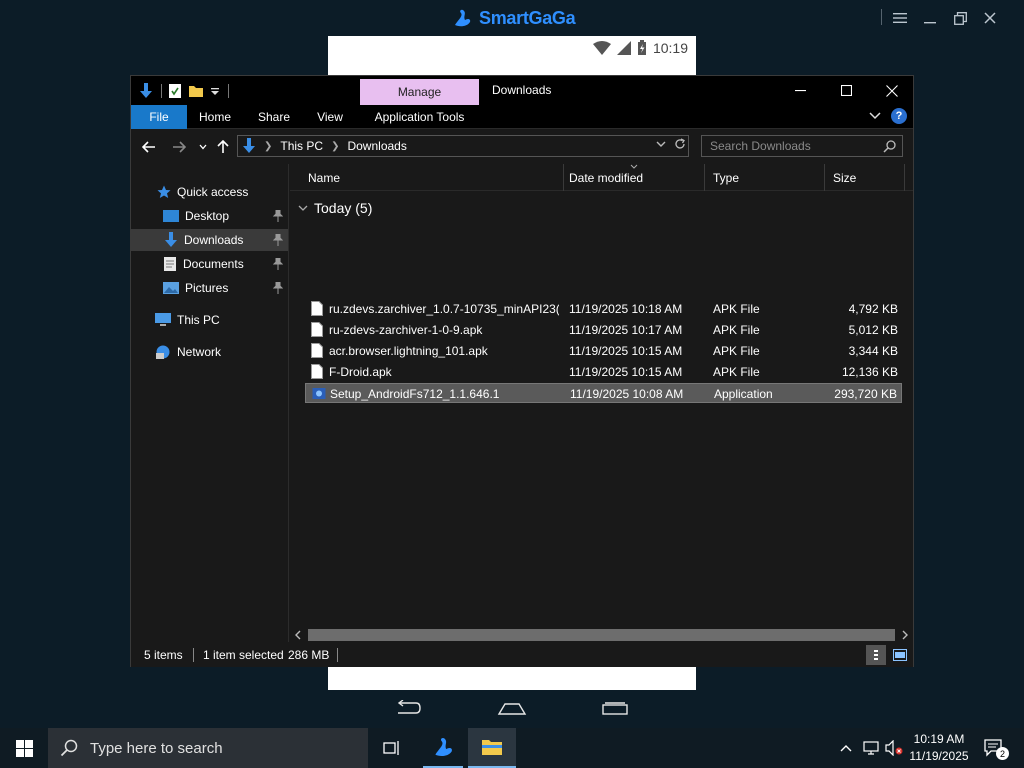  I want to click on minimize-button, so click(800, 90).